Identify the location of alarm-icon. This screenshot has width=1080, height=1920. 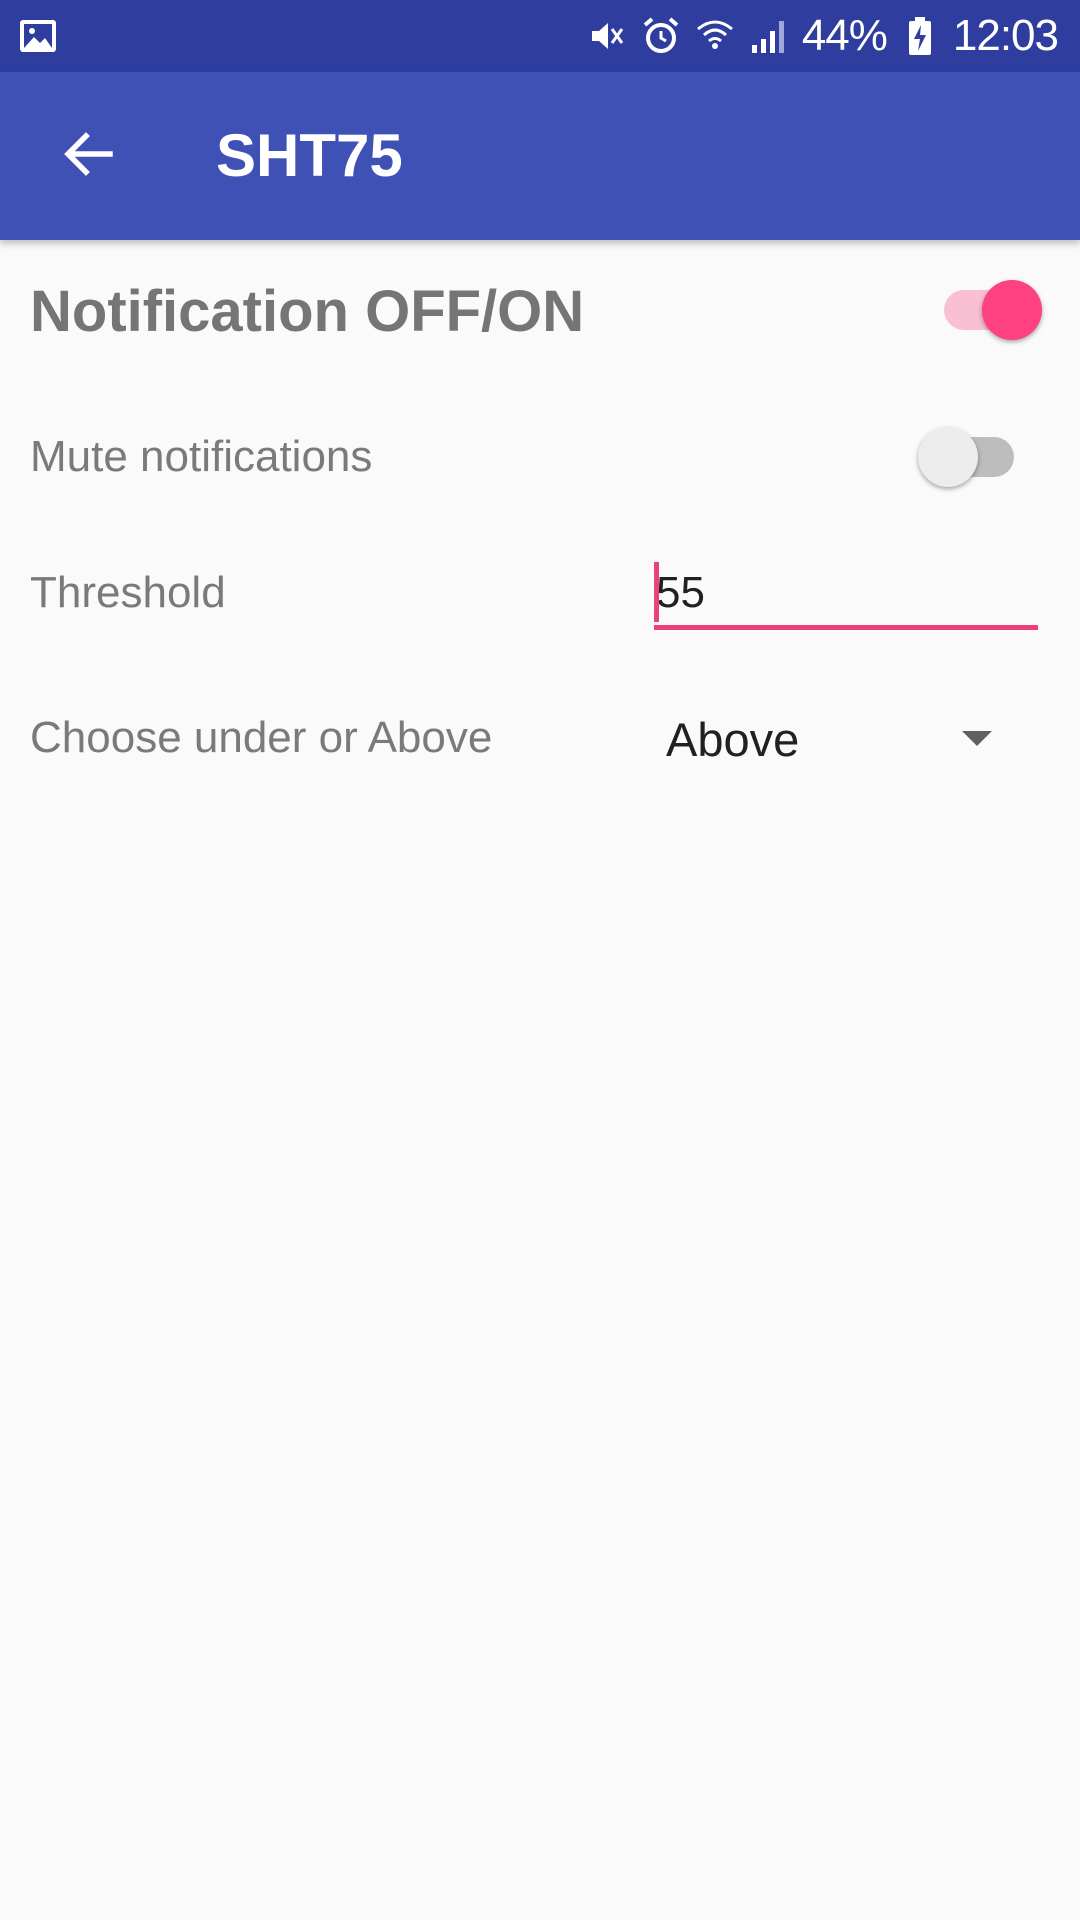
(661, 36).